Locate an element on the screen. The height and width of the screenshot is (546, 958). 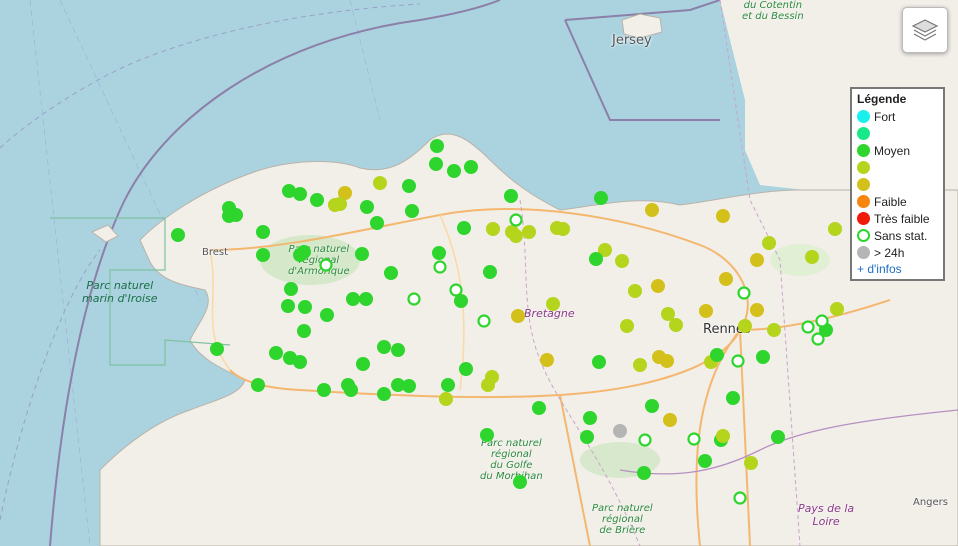
layers-button is located at coordinates (925, 30).